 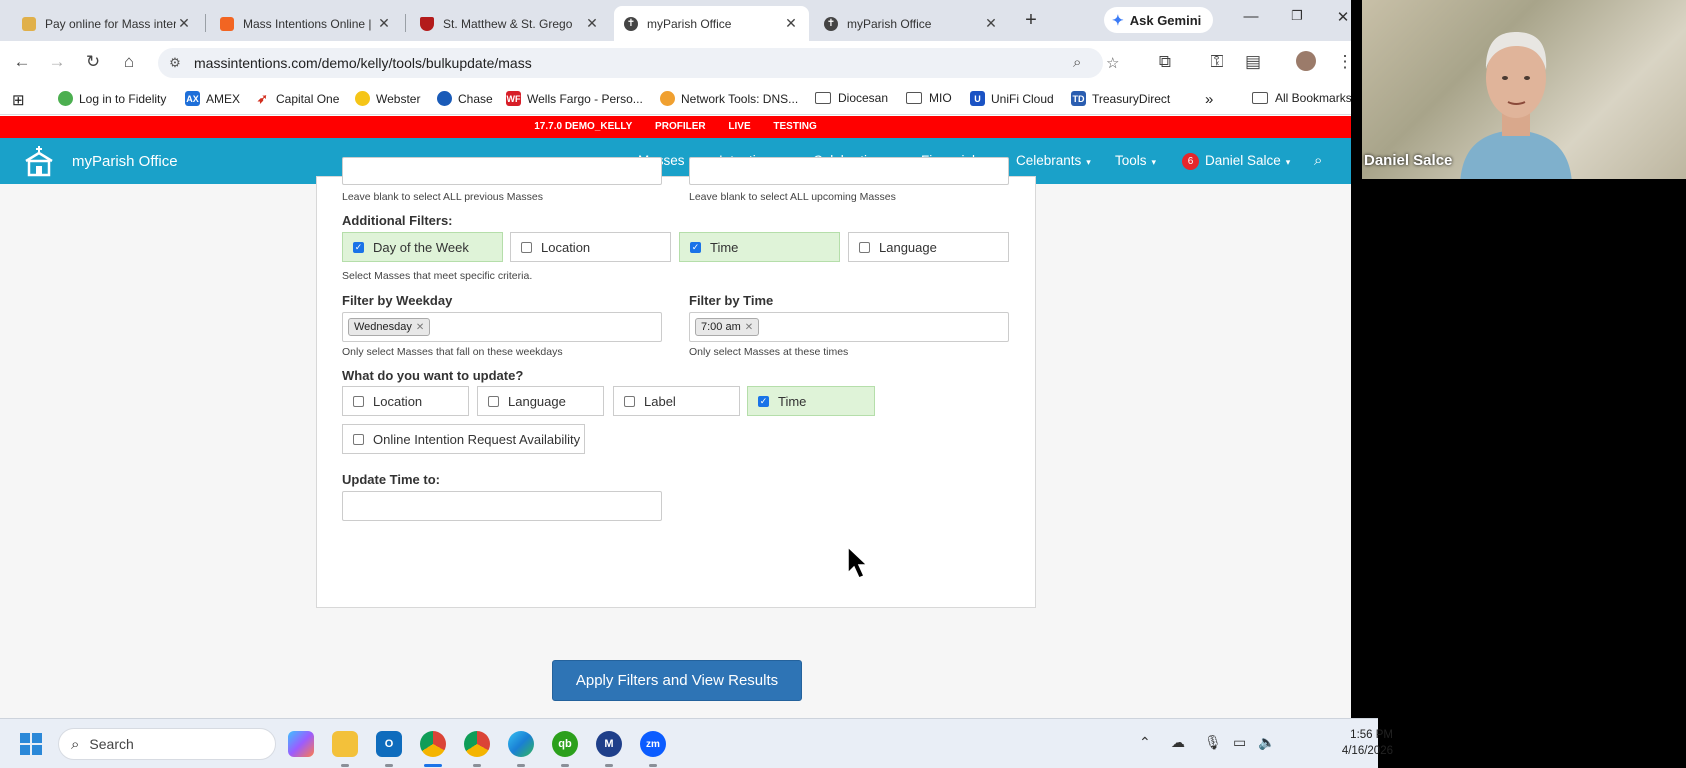 I want to click on bookmark-capital-one: ➶ Capital One, so click(x=297, y=98).